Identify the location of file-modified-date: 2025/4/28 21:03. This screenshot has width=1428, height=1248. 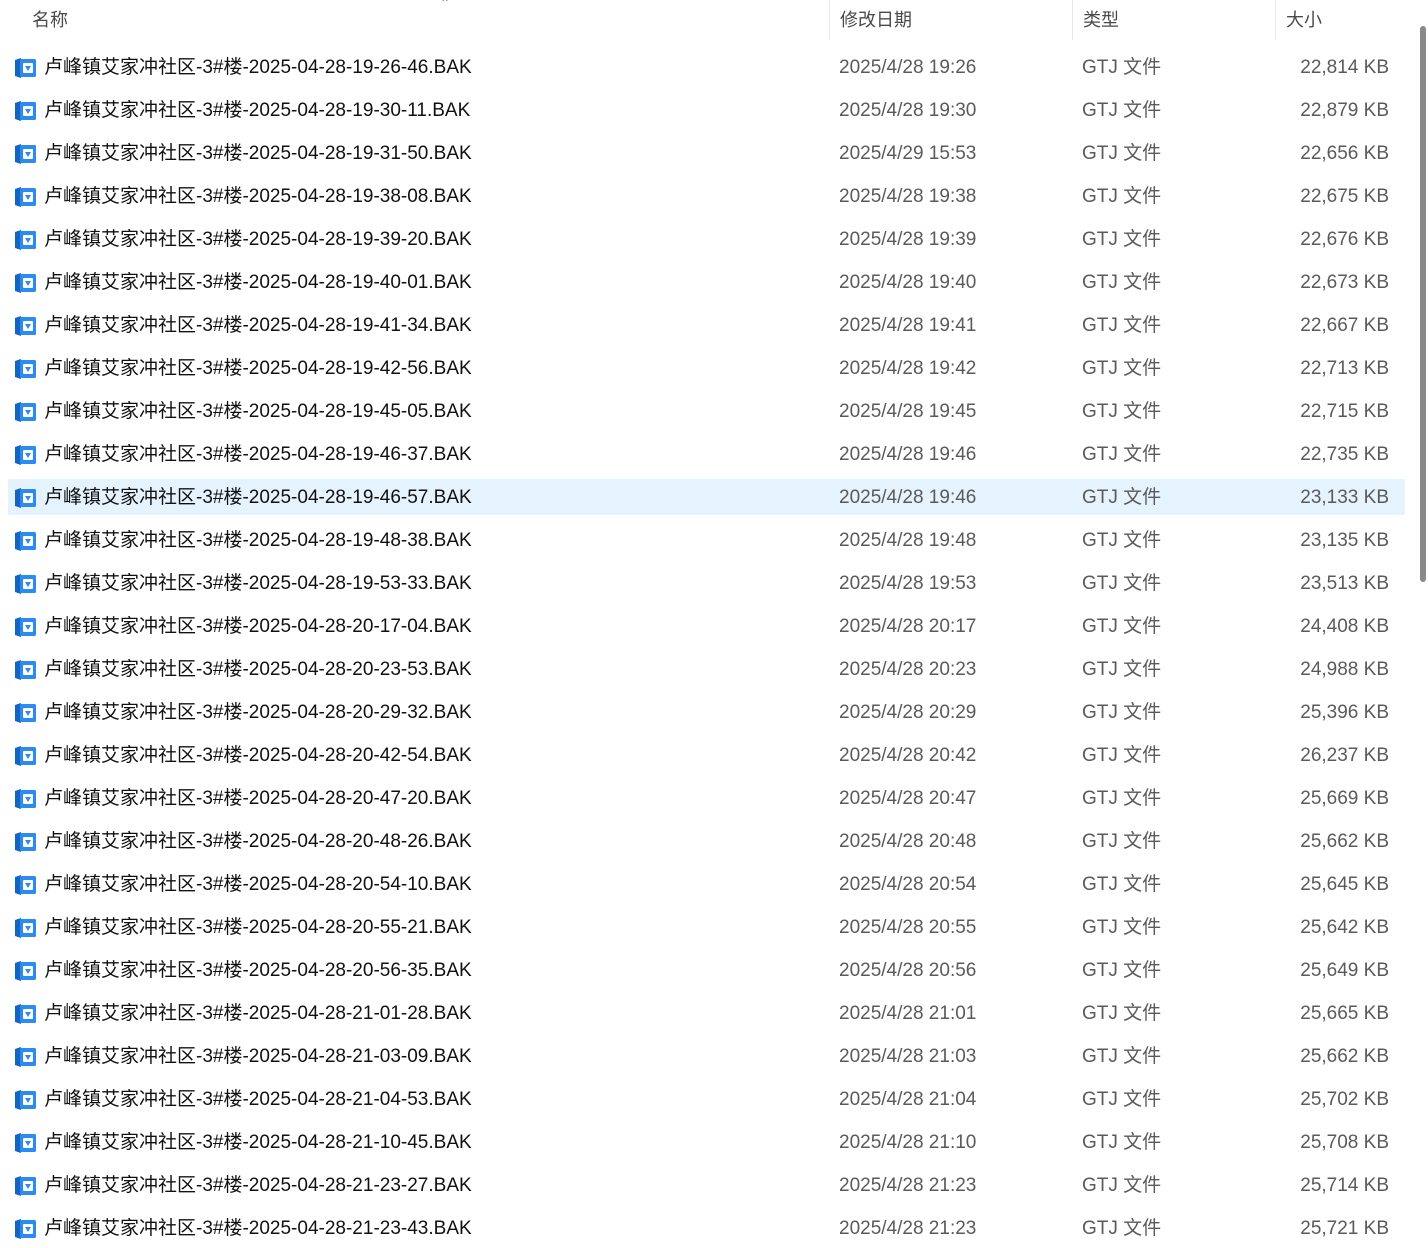
(908, 1056).